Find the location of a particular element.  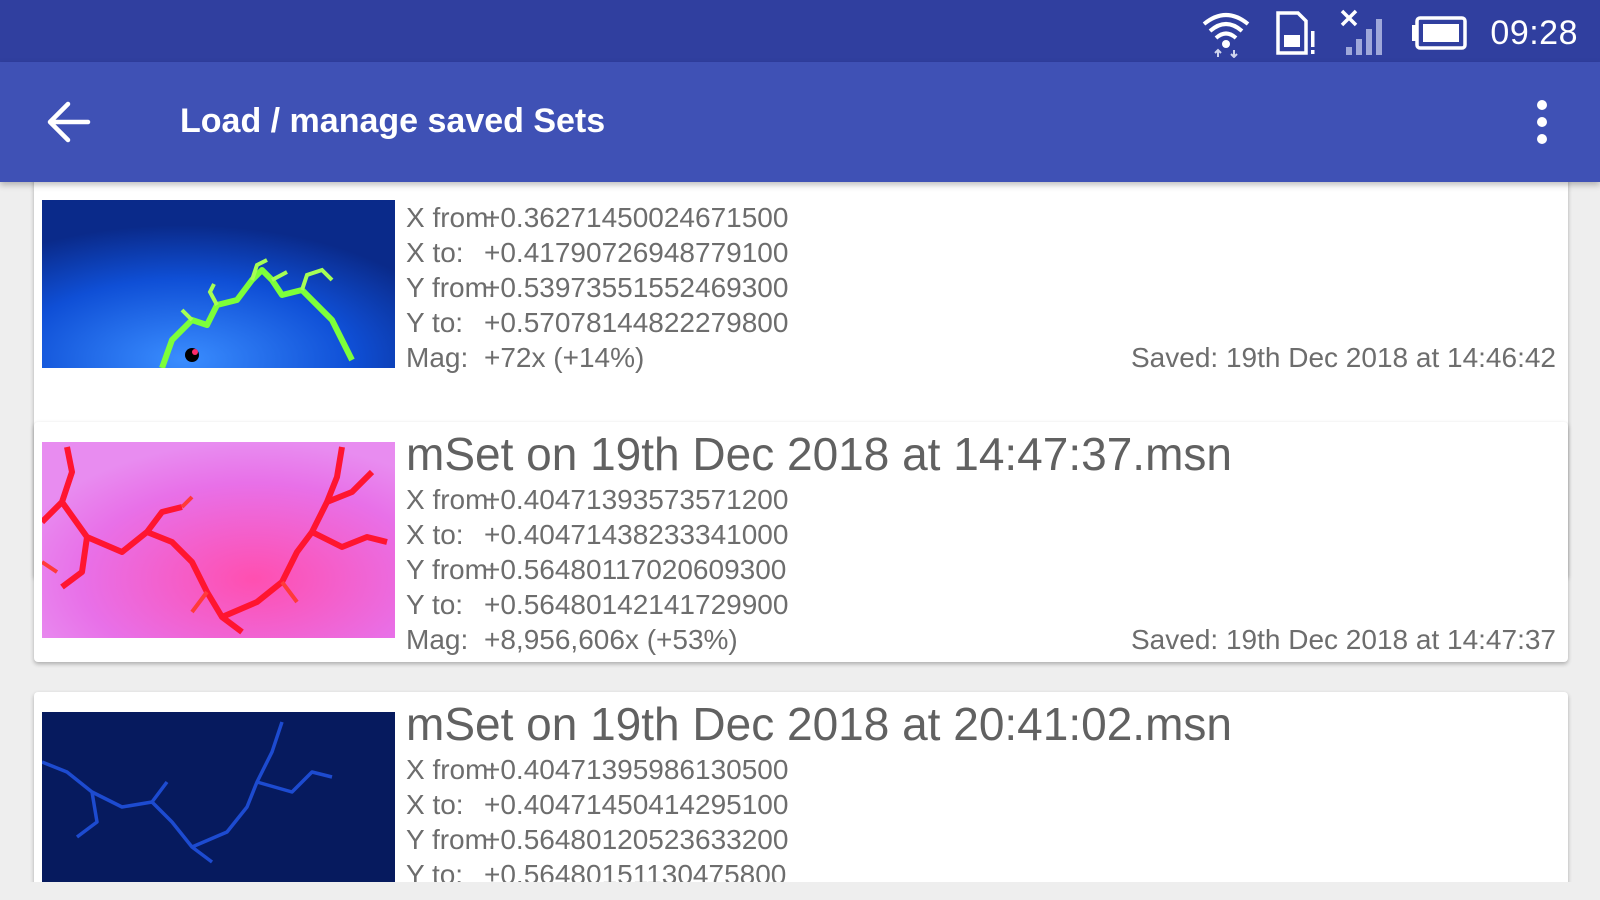

x-from-value: +0.36271450024671500 is located at coordinates (636, 217).